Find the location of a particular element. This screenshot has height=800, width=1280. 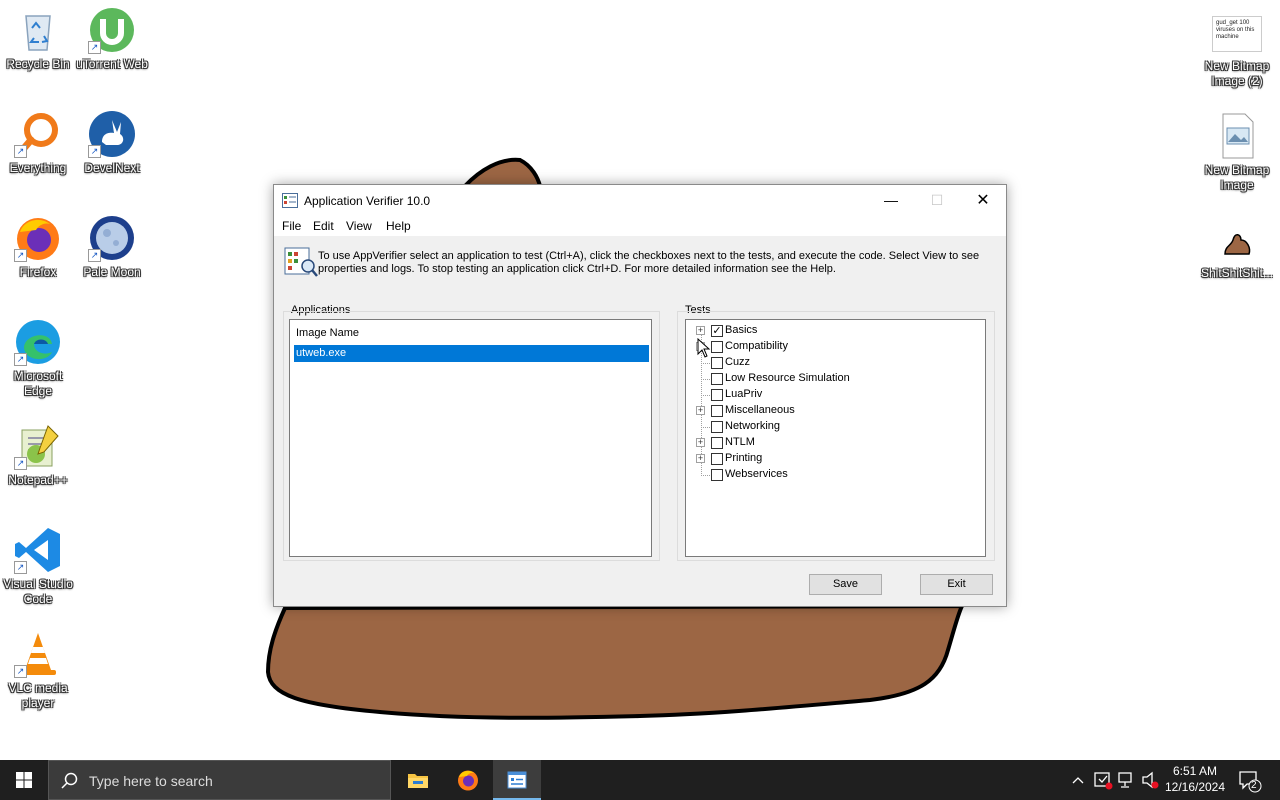

test-label: Low Resource Simulation is located at coordinates (787, 378).